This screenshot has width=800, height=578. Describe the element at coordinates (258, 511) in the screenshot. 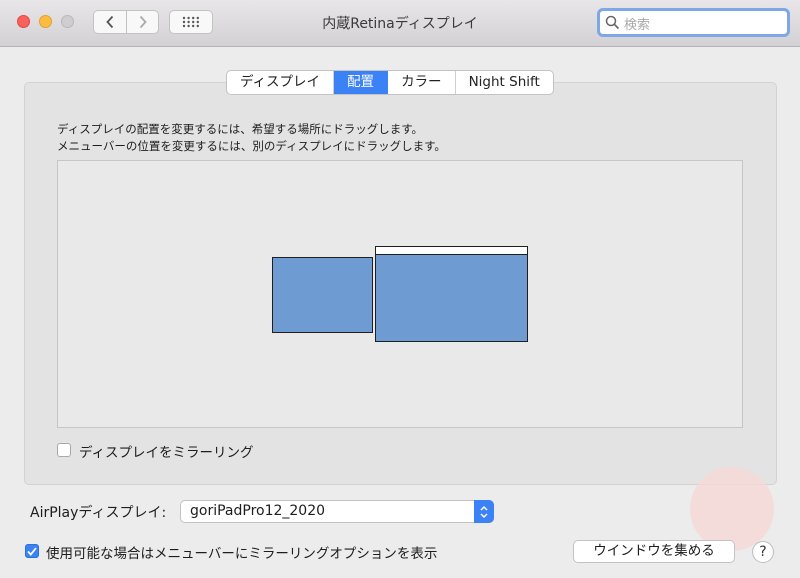

I see `airplay-selected-value: goriPadPro12_2020` at that location.